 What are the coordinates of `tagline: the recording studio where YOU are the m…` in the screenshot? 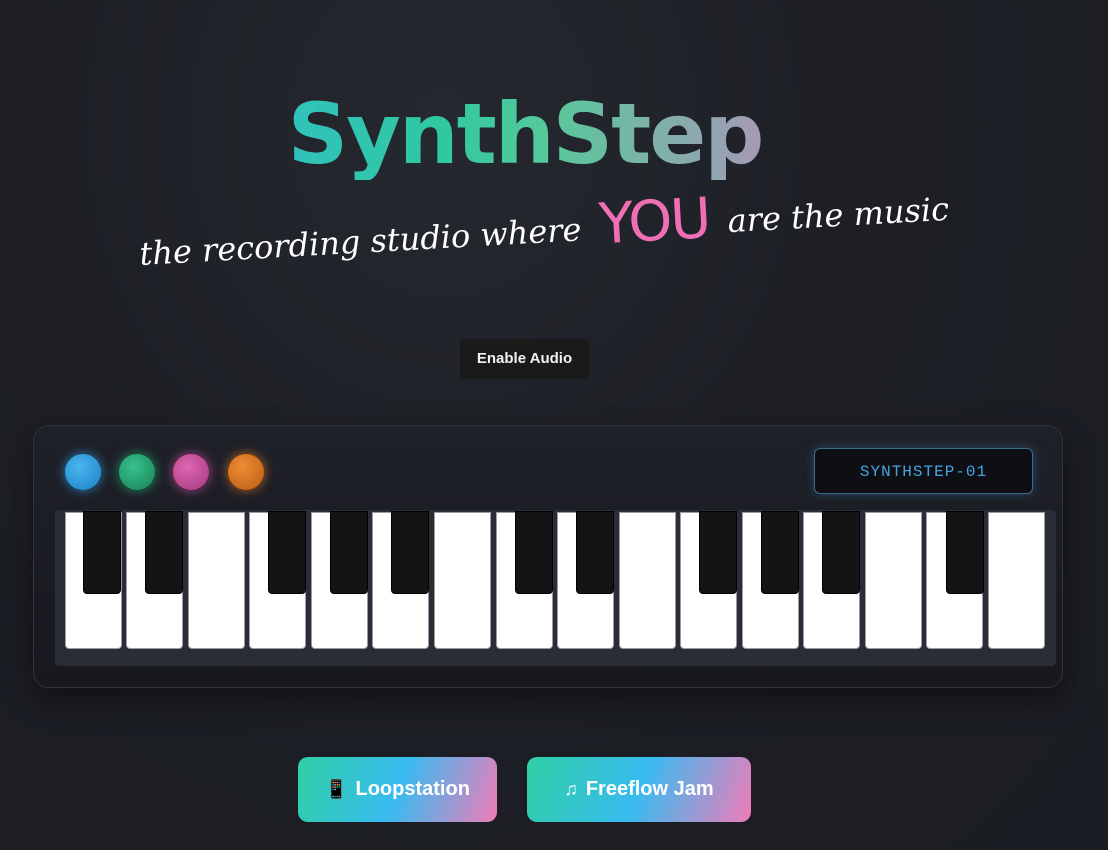 It's located at (543, 241).